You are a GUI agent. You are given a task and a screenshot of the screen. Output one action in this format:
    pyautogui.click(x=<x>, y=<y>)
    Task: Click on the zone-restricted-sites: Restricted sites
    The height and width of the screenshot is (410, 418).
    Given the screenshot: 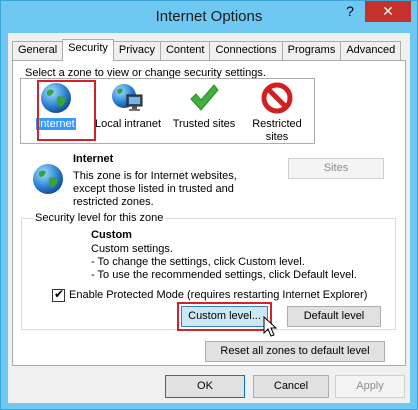 What is the action you would take?
    pyautogui.click(x=277, y=112)
    